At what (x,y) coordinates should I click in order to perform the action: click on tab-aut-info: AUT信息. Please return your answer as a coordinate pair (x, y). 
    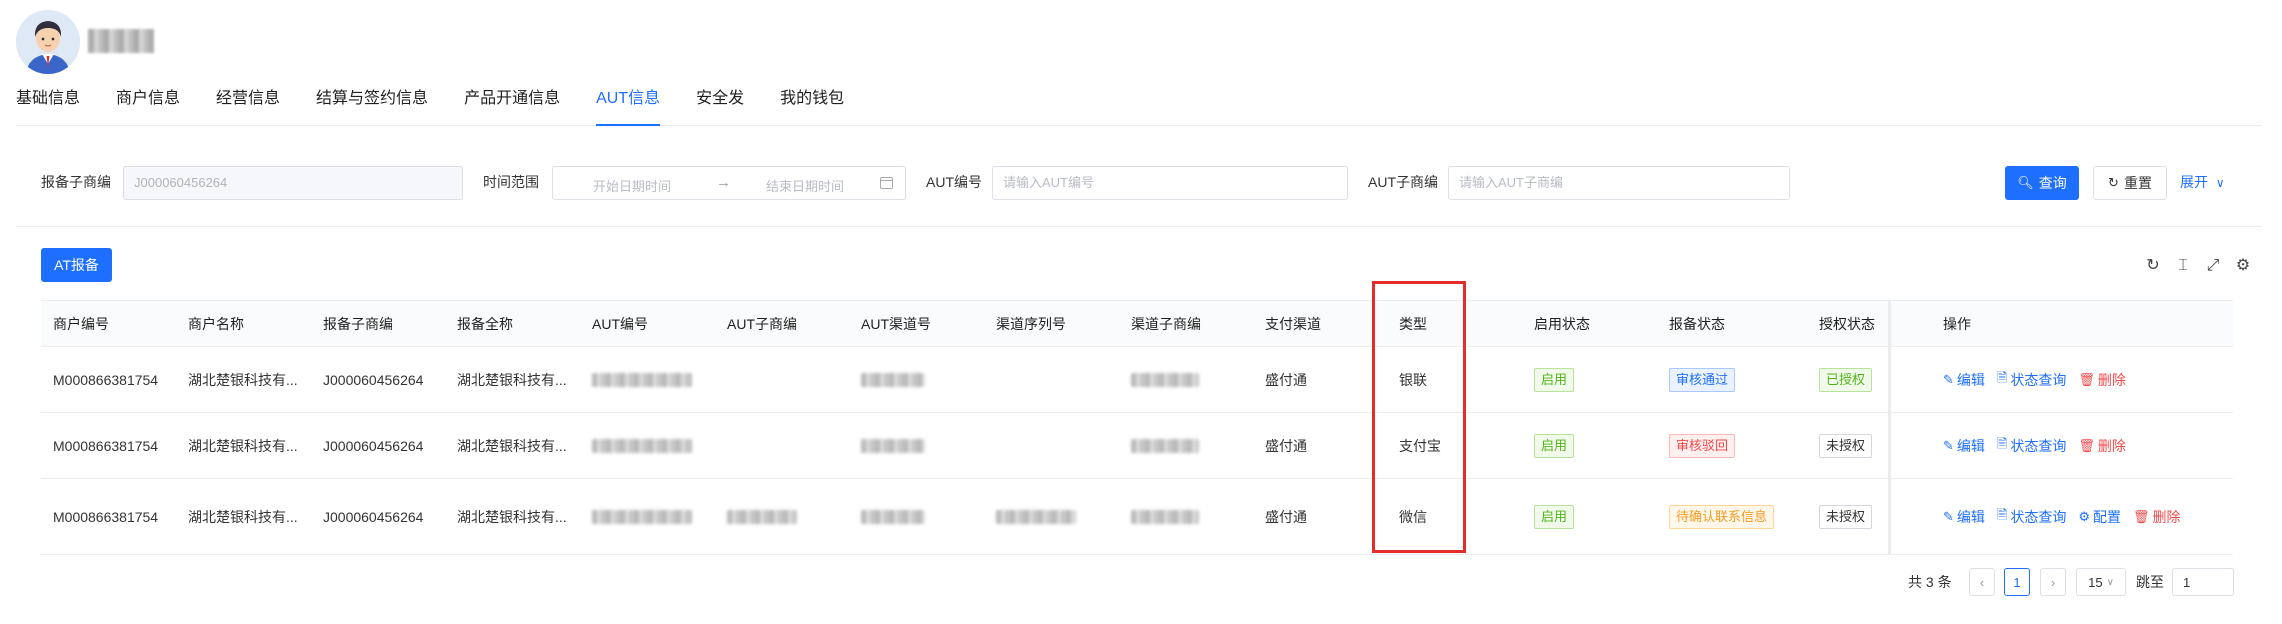
    Looking at the image, I should click on (628, 104).